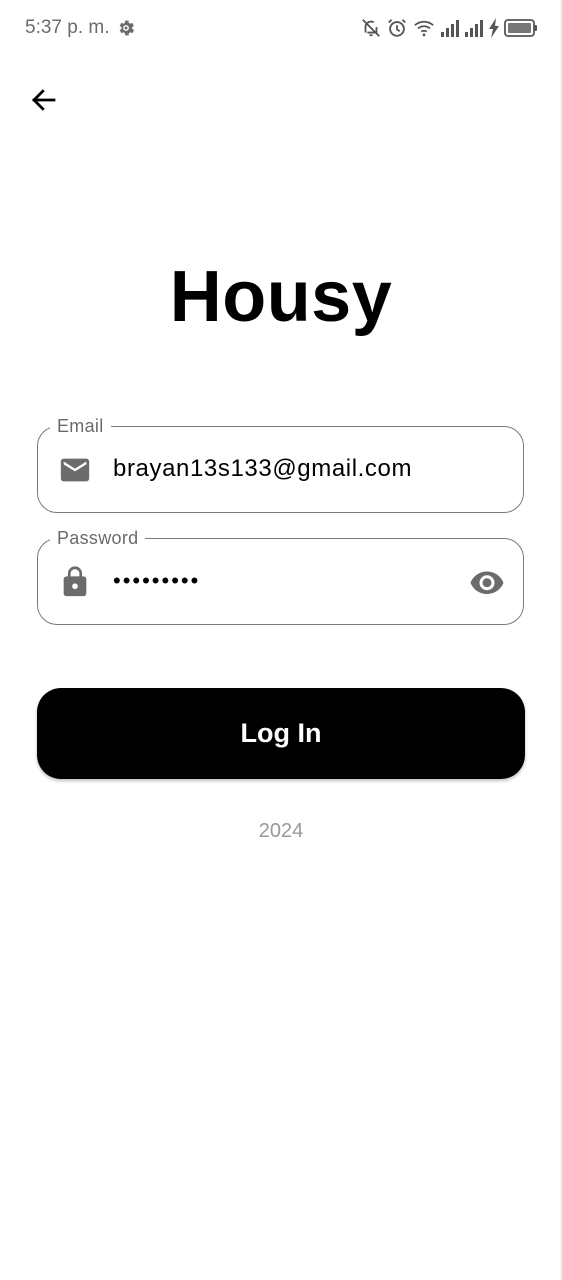 The height and width of the screenshot is (1280, 562). I want to click on email-input, so click(283, 469).